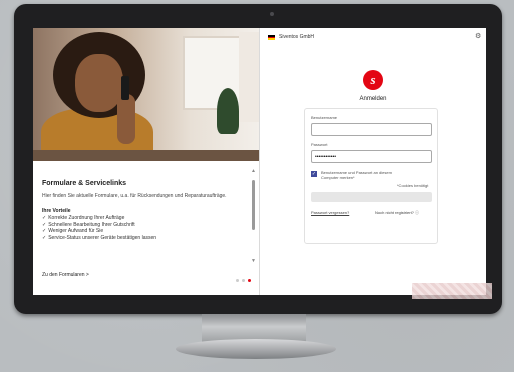  I want to click on company-name: Siventos GmbH, so click(297, 37).